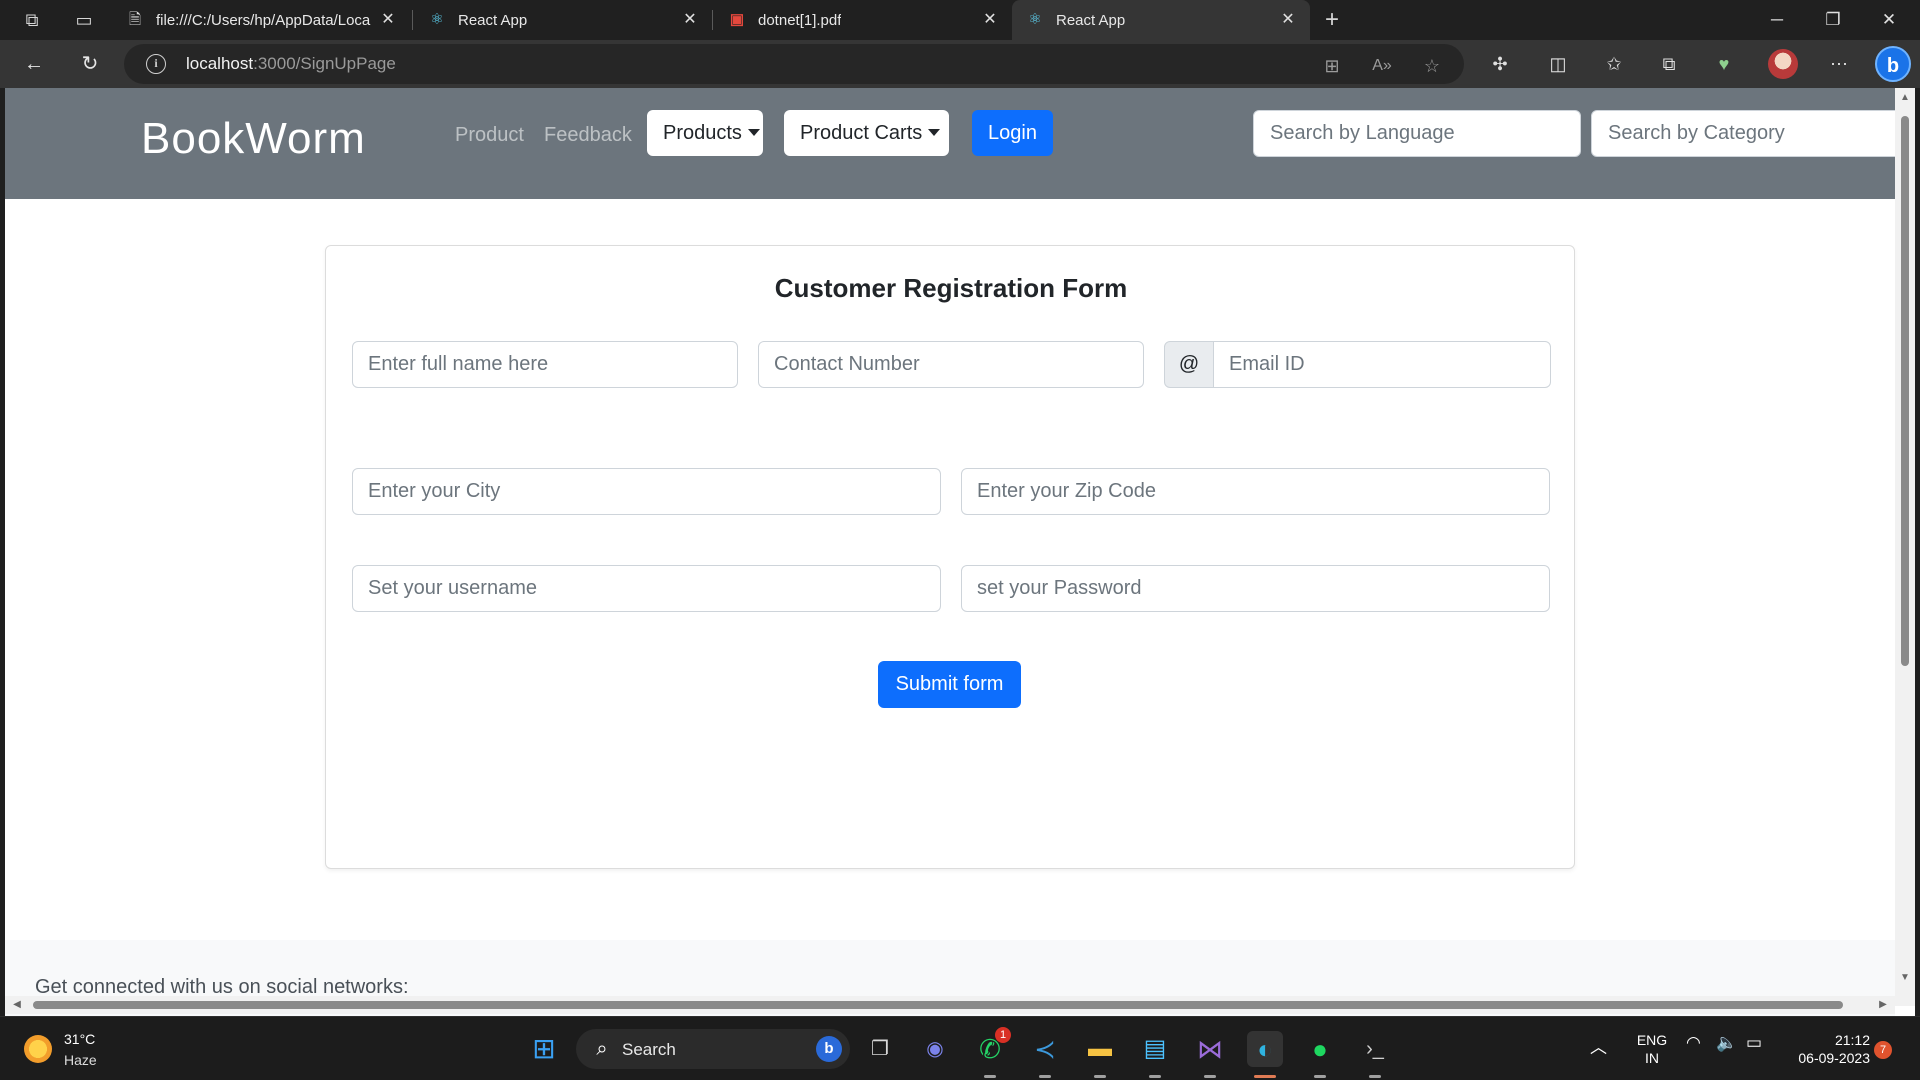 Image resolution: width=1920 pixels, height=1080 pixels. What do you see at coordinates (32, 20) in the screenshot?
I see `workspaces-icon: ⧉` at bounding box center [32, 20].